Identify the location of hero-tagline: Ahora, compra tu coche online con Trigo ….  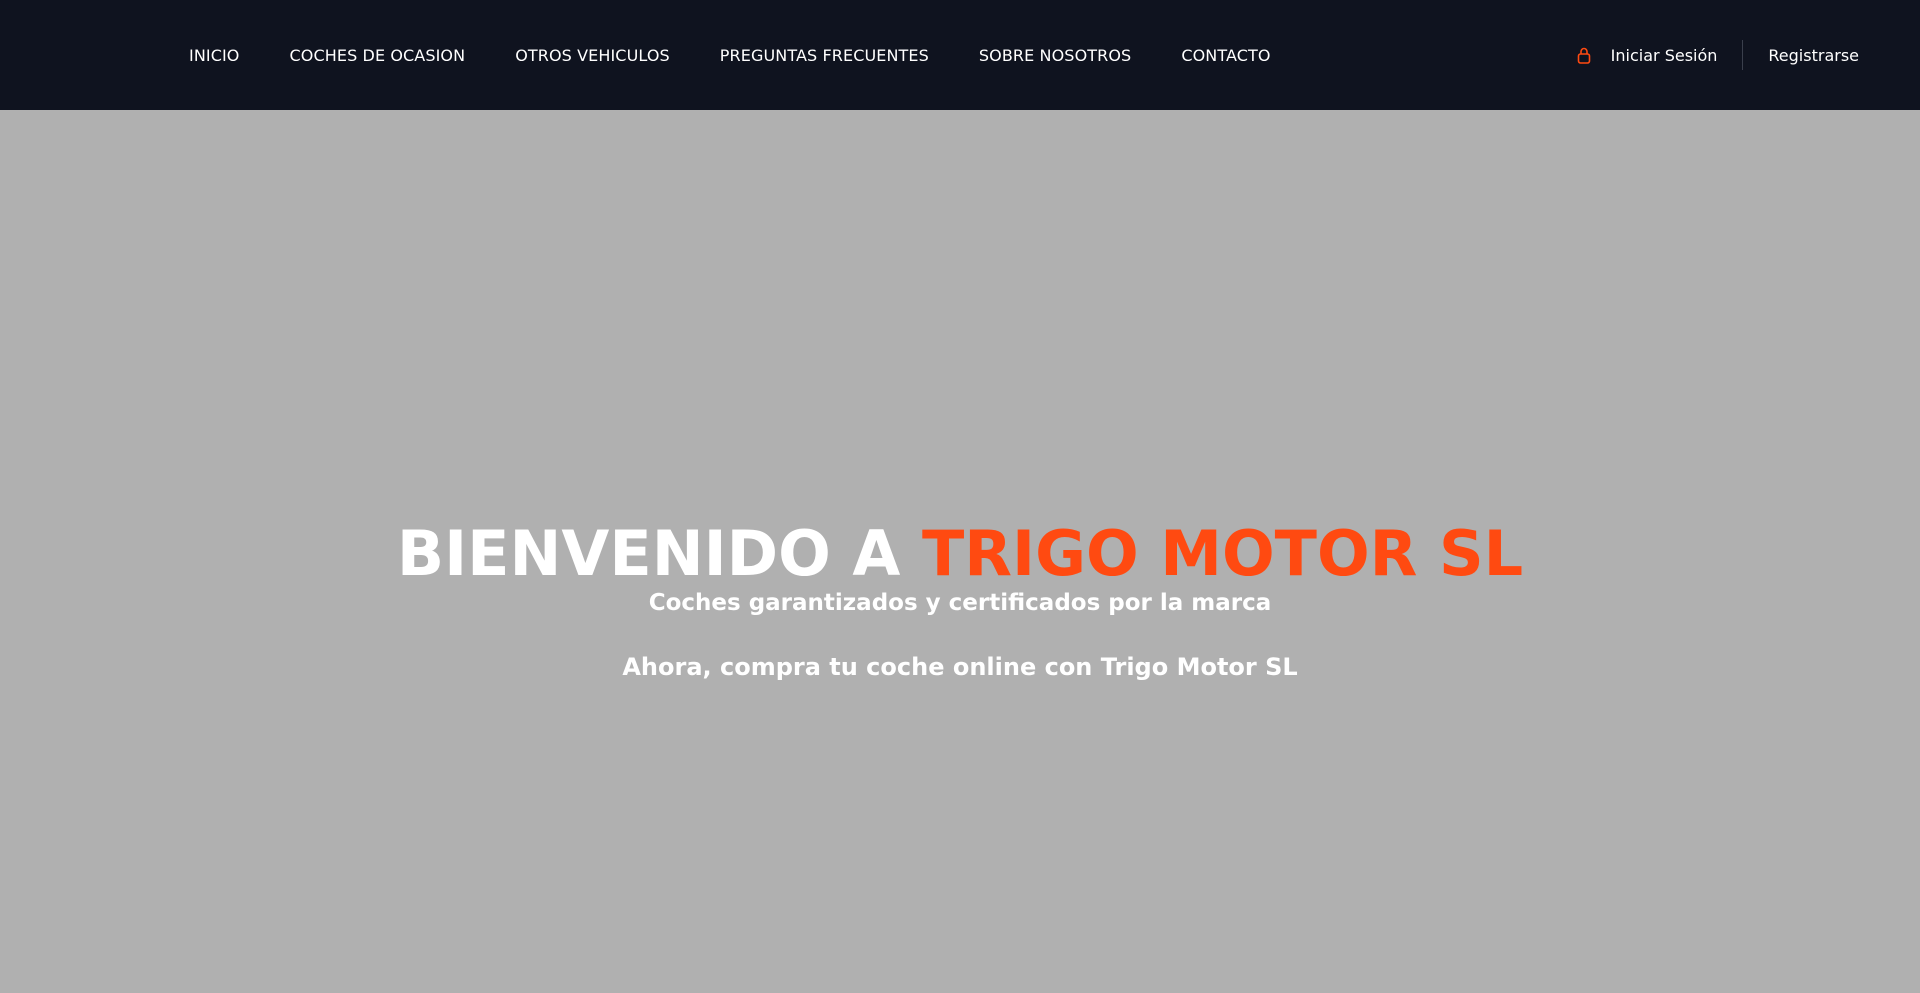
(960, 667).